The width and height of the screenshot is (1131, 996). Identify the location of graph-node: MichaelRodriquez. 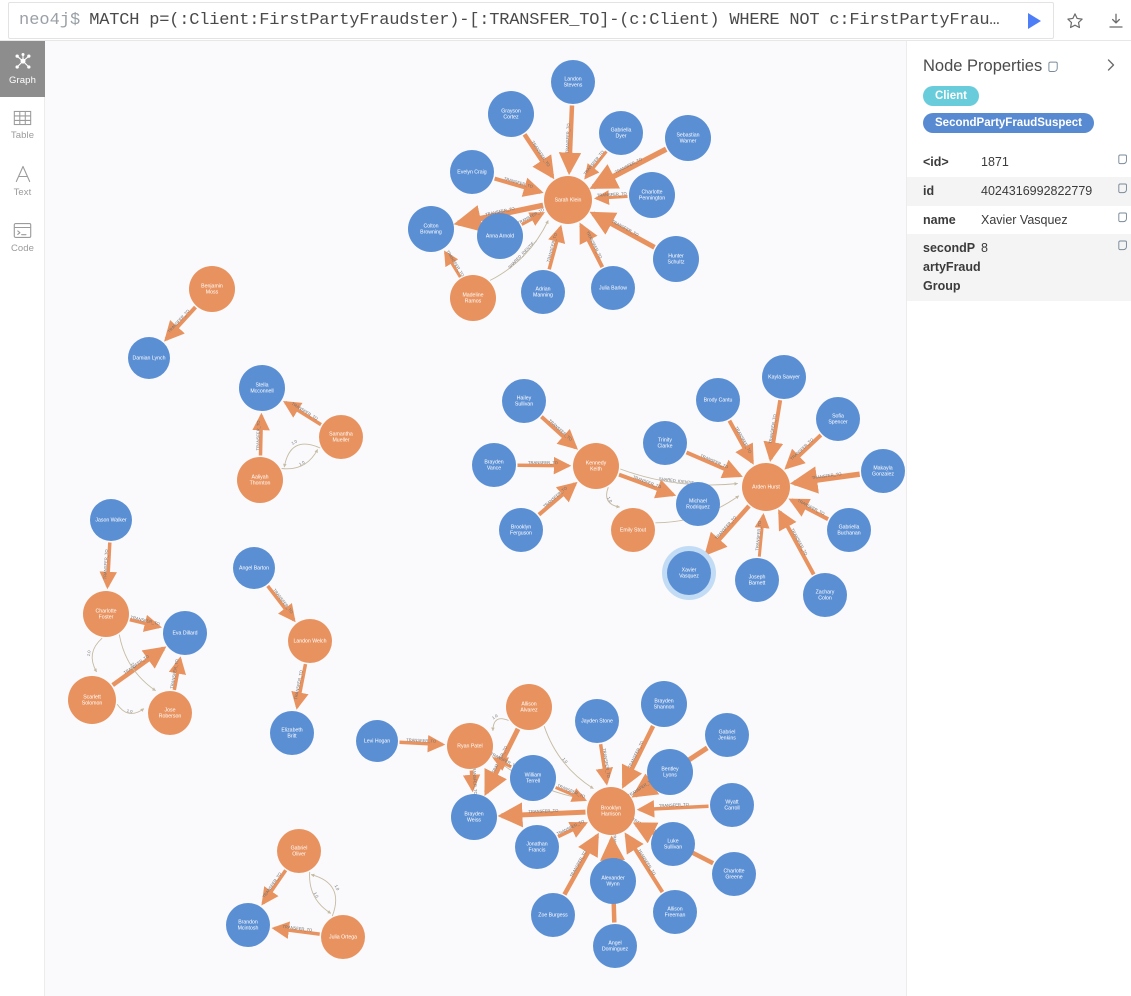
(698, 504).